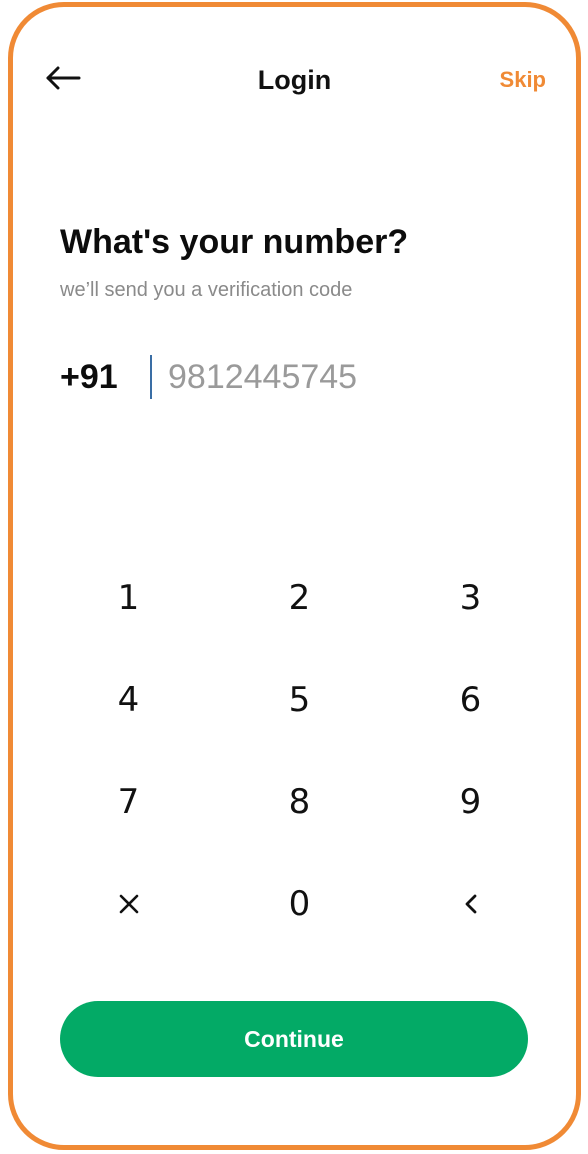 Image resolution: width=588 pixels, height=1154 pixels. I want to click on skip-button: Skip, so click(523, 80).